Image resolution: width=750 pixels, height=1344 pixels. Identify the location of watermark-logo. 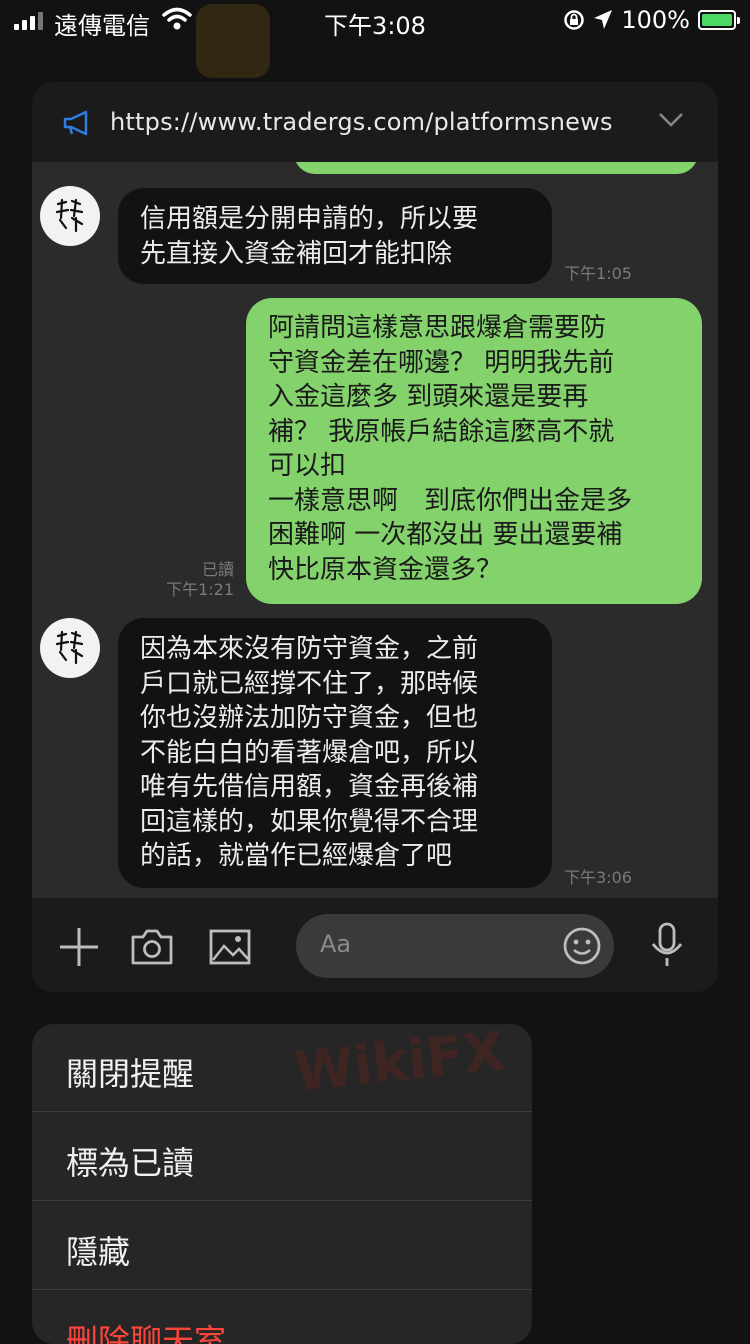
(233, 41).